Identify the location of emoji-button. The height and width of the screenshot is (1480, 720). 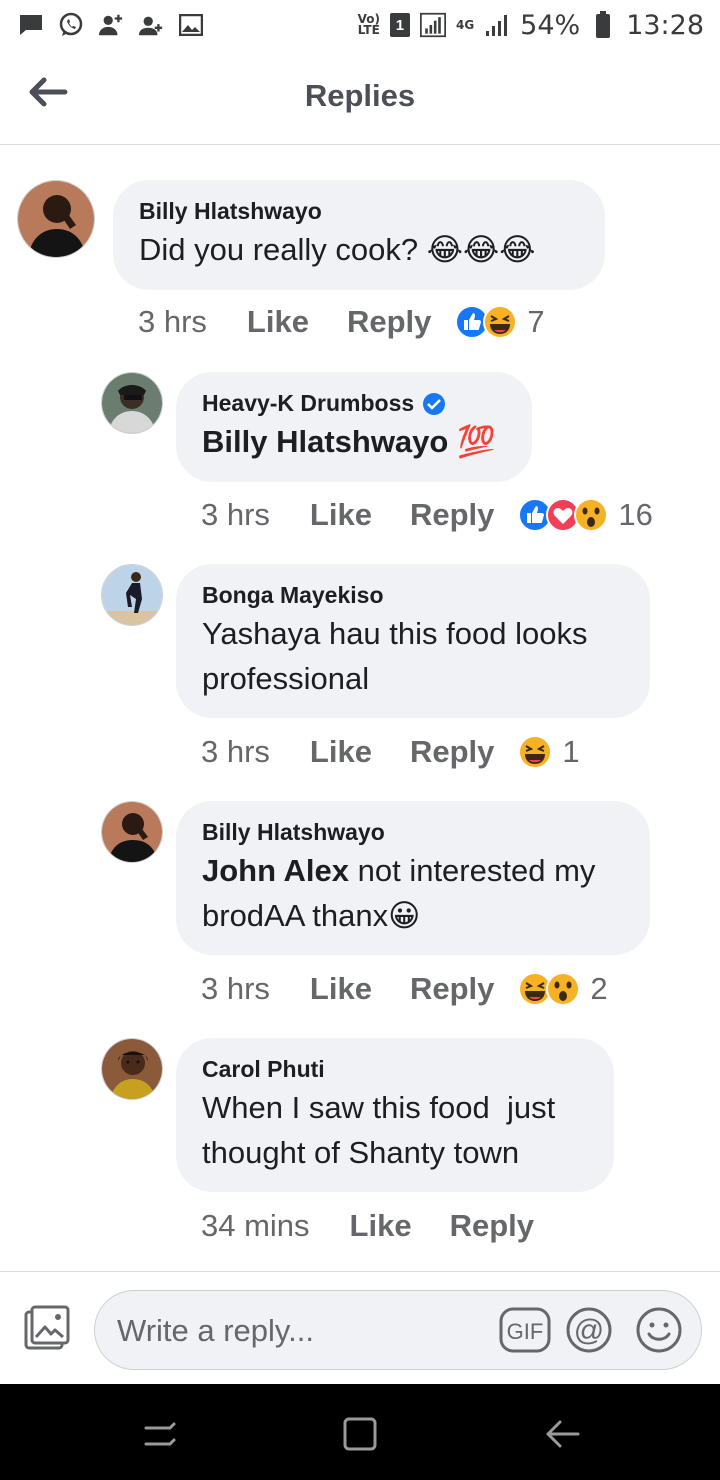
(659, 1330).